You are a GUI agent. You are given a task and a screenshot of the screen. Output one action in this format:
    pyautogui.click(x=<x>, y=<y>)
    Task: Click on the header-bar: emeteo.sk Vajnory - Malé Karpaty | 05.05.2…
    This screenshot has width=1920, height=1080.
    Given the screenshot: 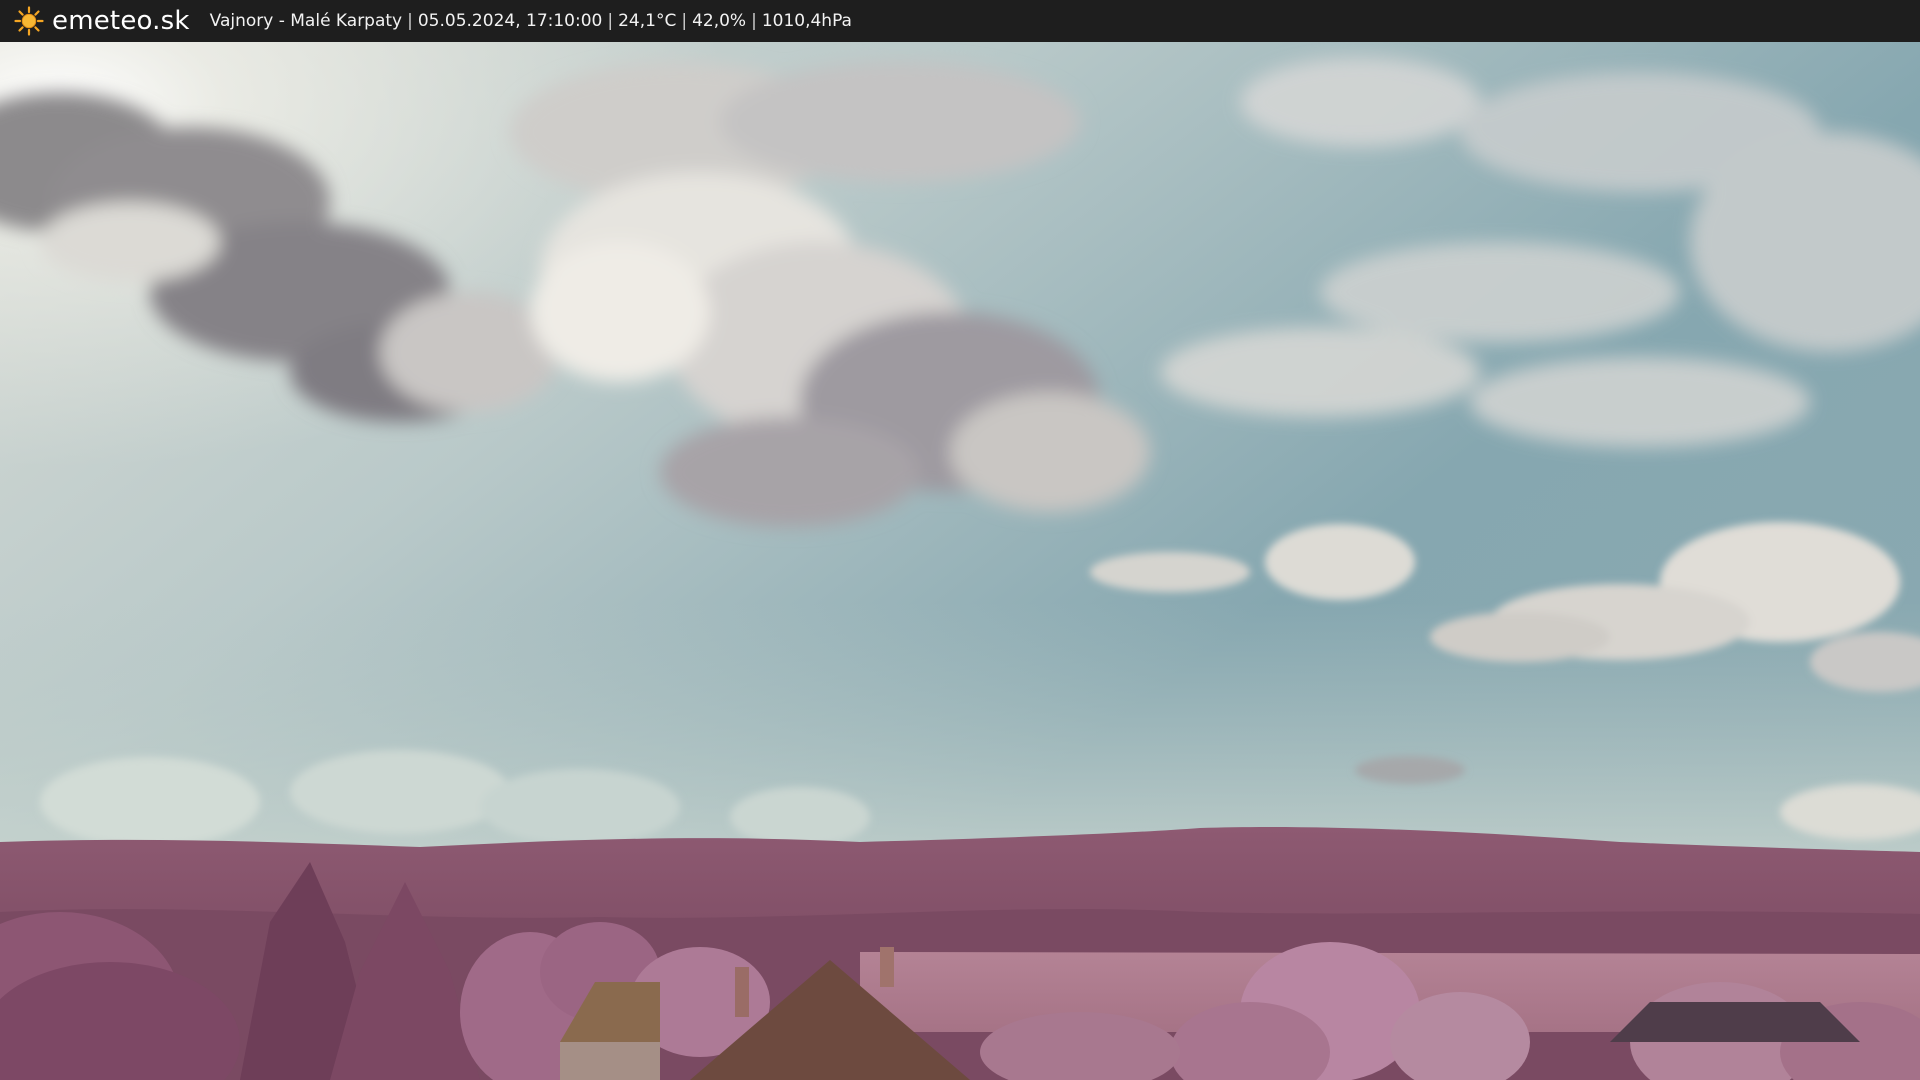 What is the action you would take?
    pyautogui.click(x=960, y=21)
    